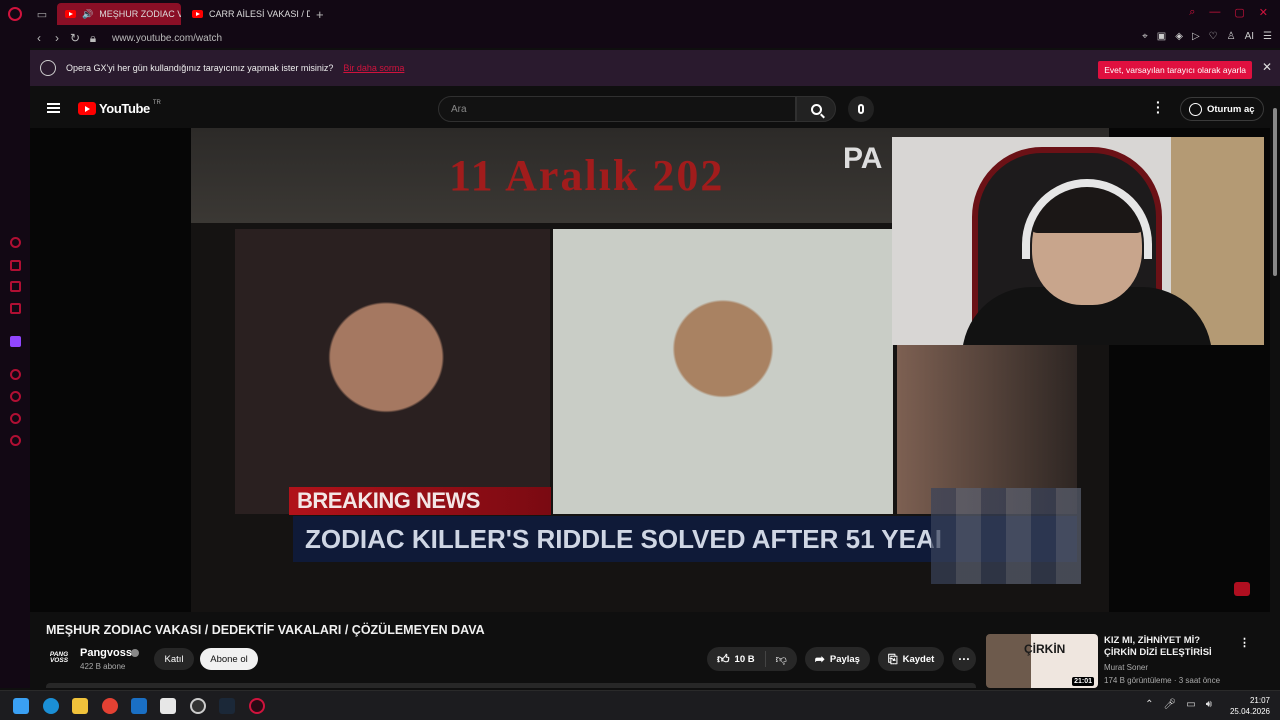 This screenshot has width=1280, height=720. I want to click on settings-more-icon: · · ·, so click(1158, 107).